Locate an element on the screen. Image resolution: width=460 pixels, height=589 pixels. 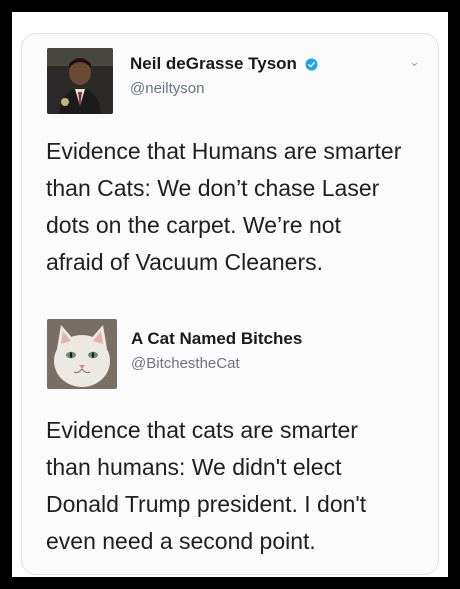
tweet-text-line: Evidence that cats are smarter is located at coordinates (202, 430).